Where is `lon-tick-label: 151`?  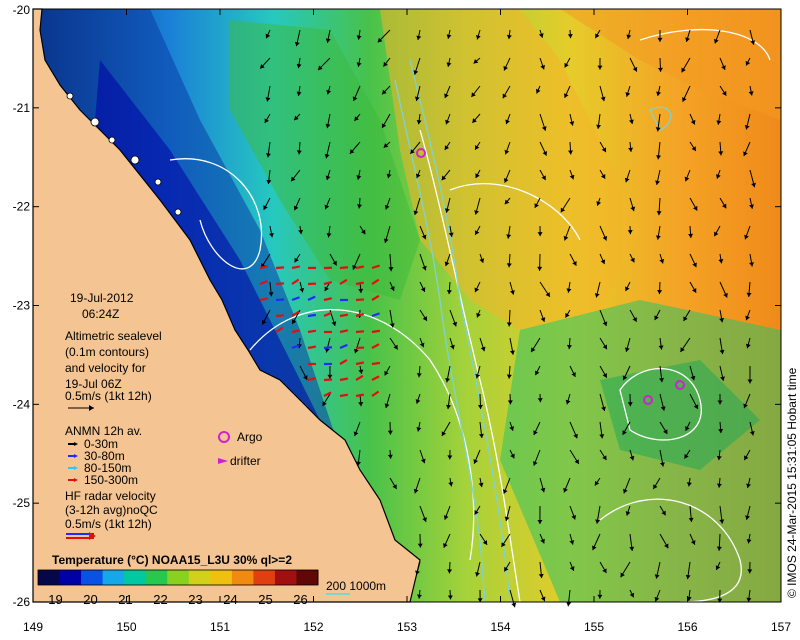
lon-tick-label: 151 is located at coordinates (220, 627).